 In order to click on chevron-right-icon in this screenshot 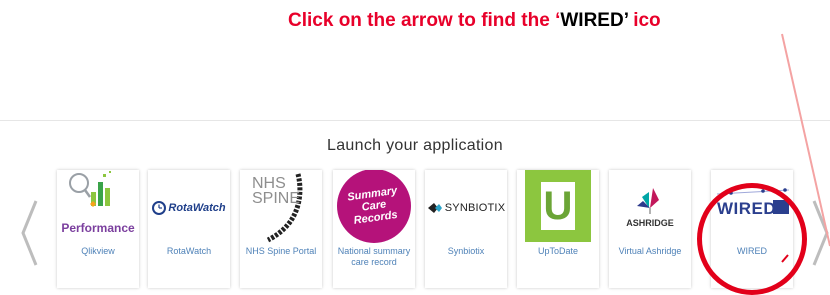, I will do `click(820, 233)`.